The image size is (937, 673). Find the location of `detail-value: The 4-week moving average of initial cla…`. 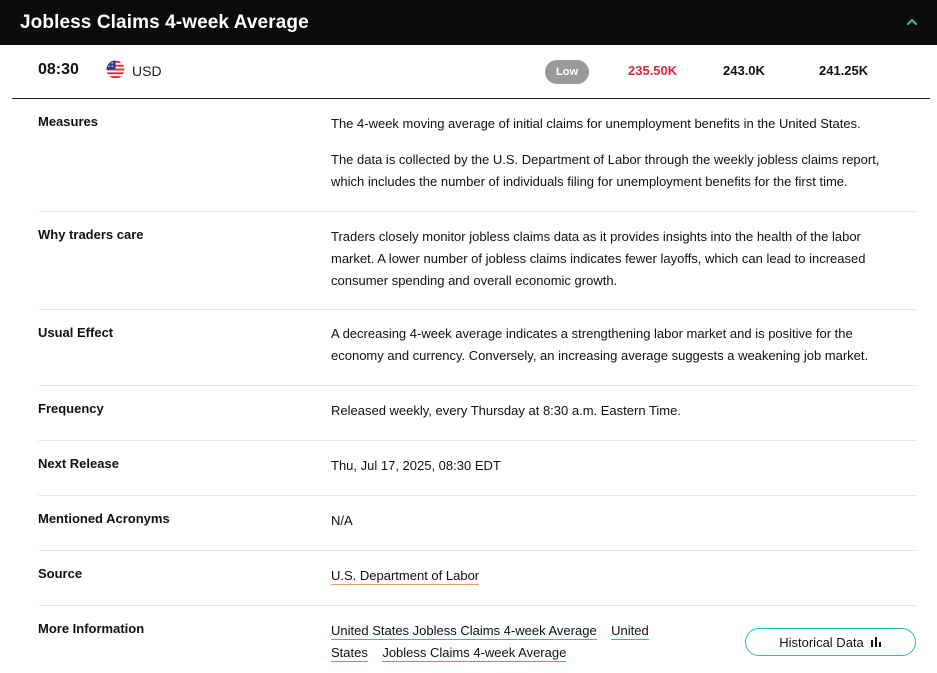

detail-value: The 4-week moving average of initial cla… is located at coordinates (613, 153).